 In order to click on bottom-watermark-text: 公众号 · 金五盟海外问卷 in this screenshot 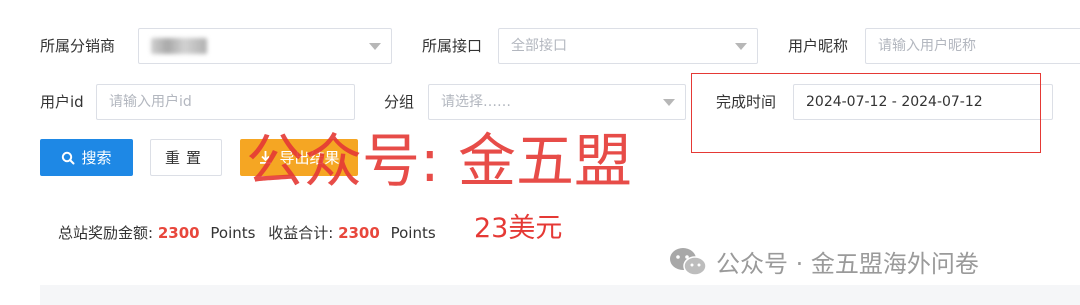, I will do `click(847, 264)`.